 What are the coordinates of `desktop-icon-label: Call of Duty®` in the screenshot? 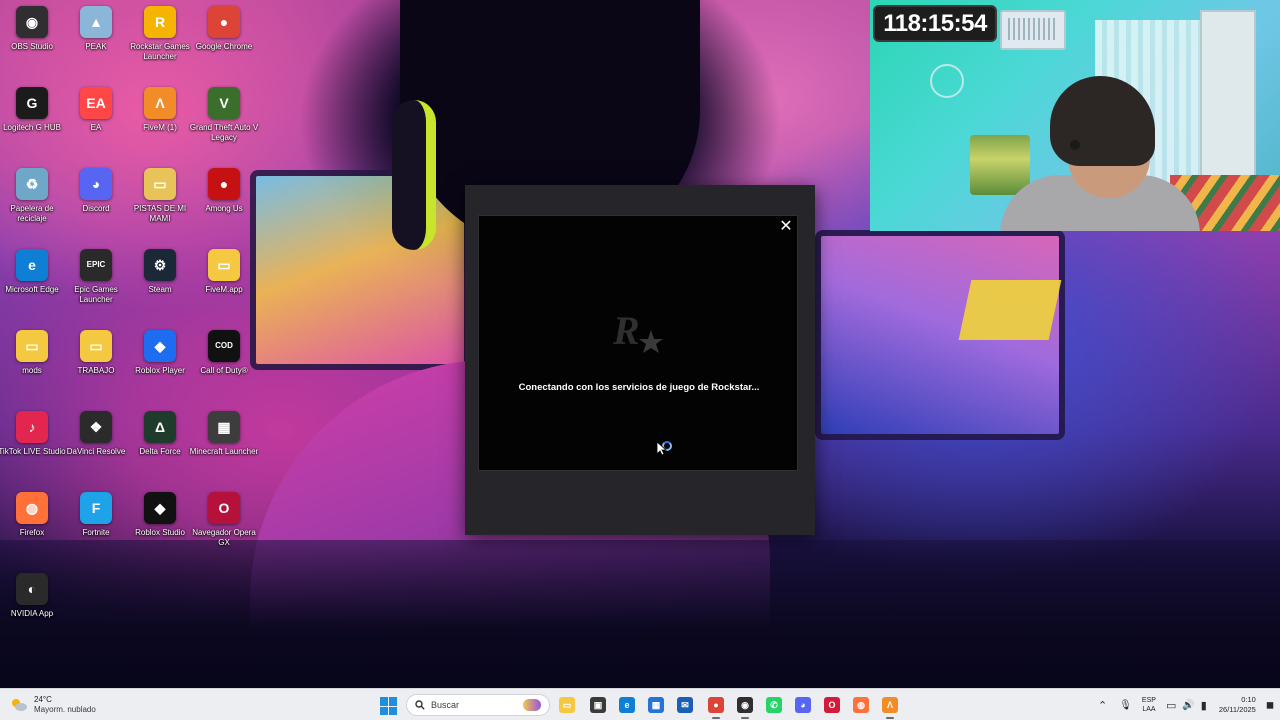 It's located at (224, 370).